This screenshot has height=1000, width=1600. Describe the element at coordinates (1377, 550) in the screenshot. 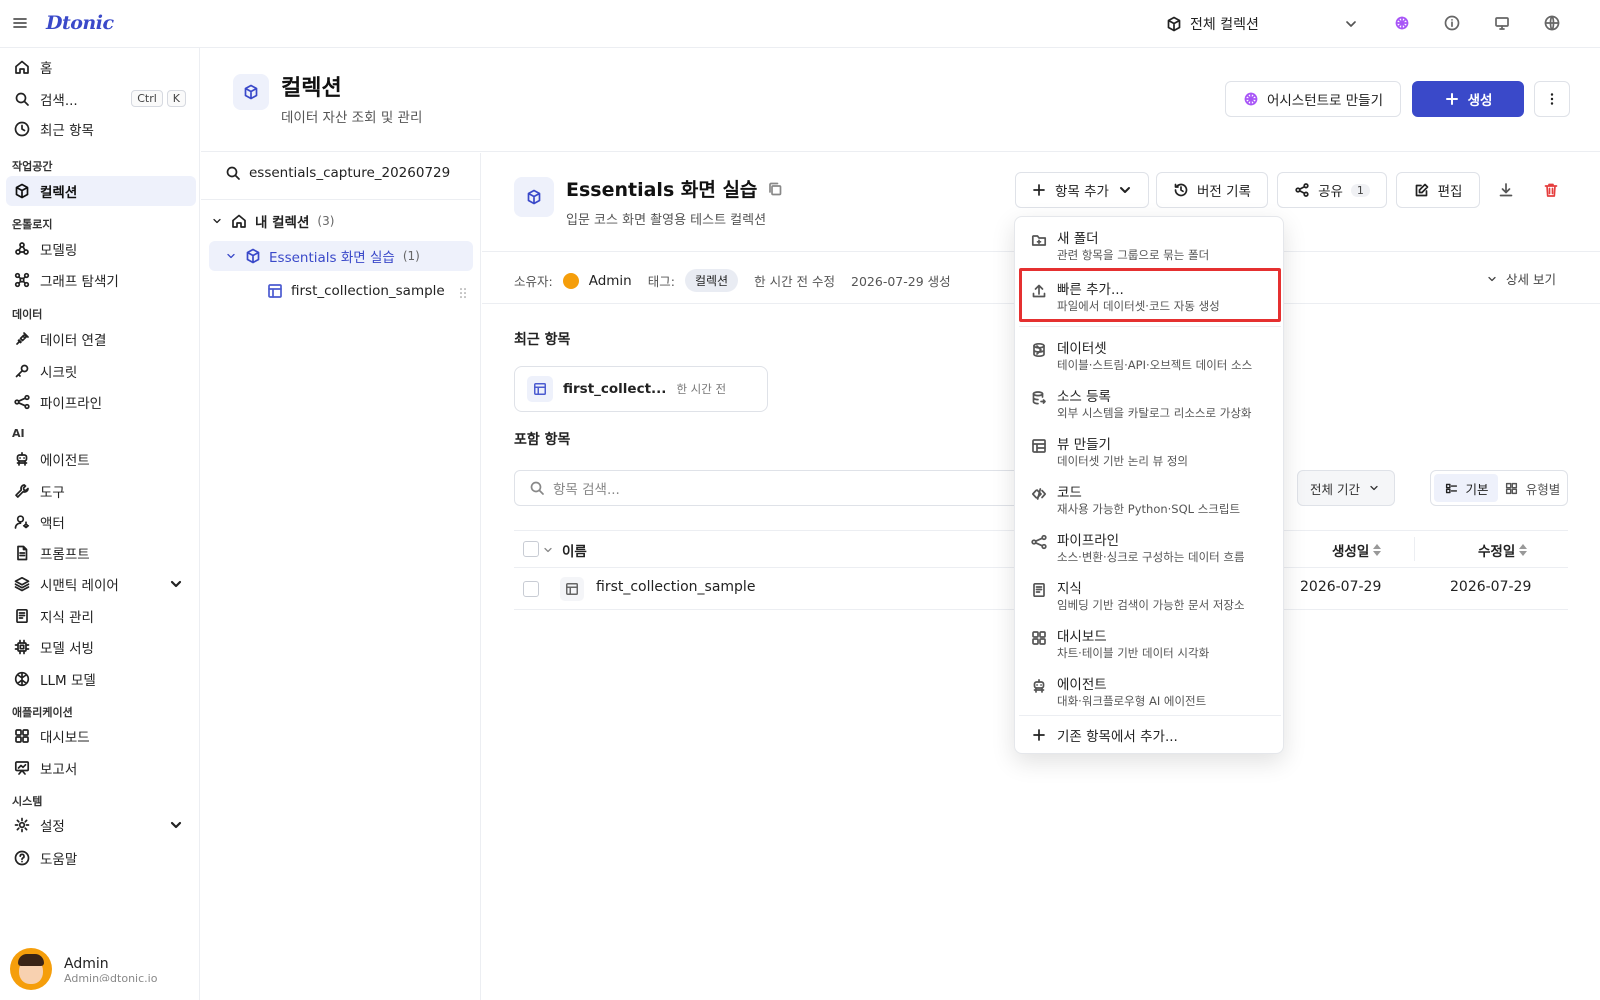

I see `sort-icon` at that location.